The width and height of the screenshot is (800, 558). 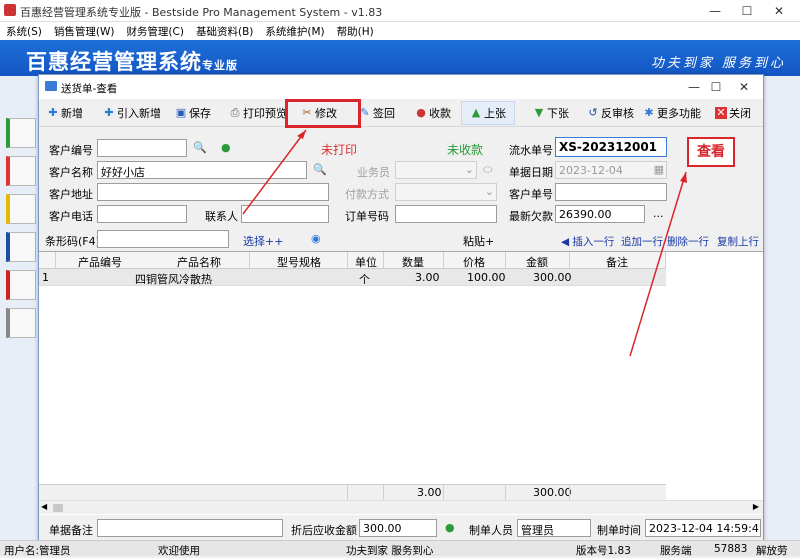 I want to click on order-no-input, so click(x=446, y=214).